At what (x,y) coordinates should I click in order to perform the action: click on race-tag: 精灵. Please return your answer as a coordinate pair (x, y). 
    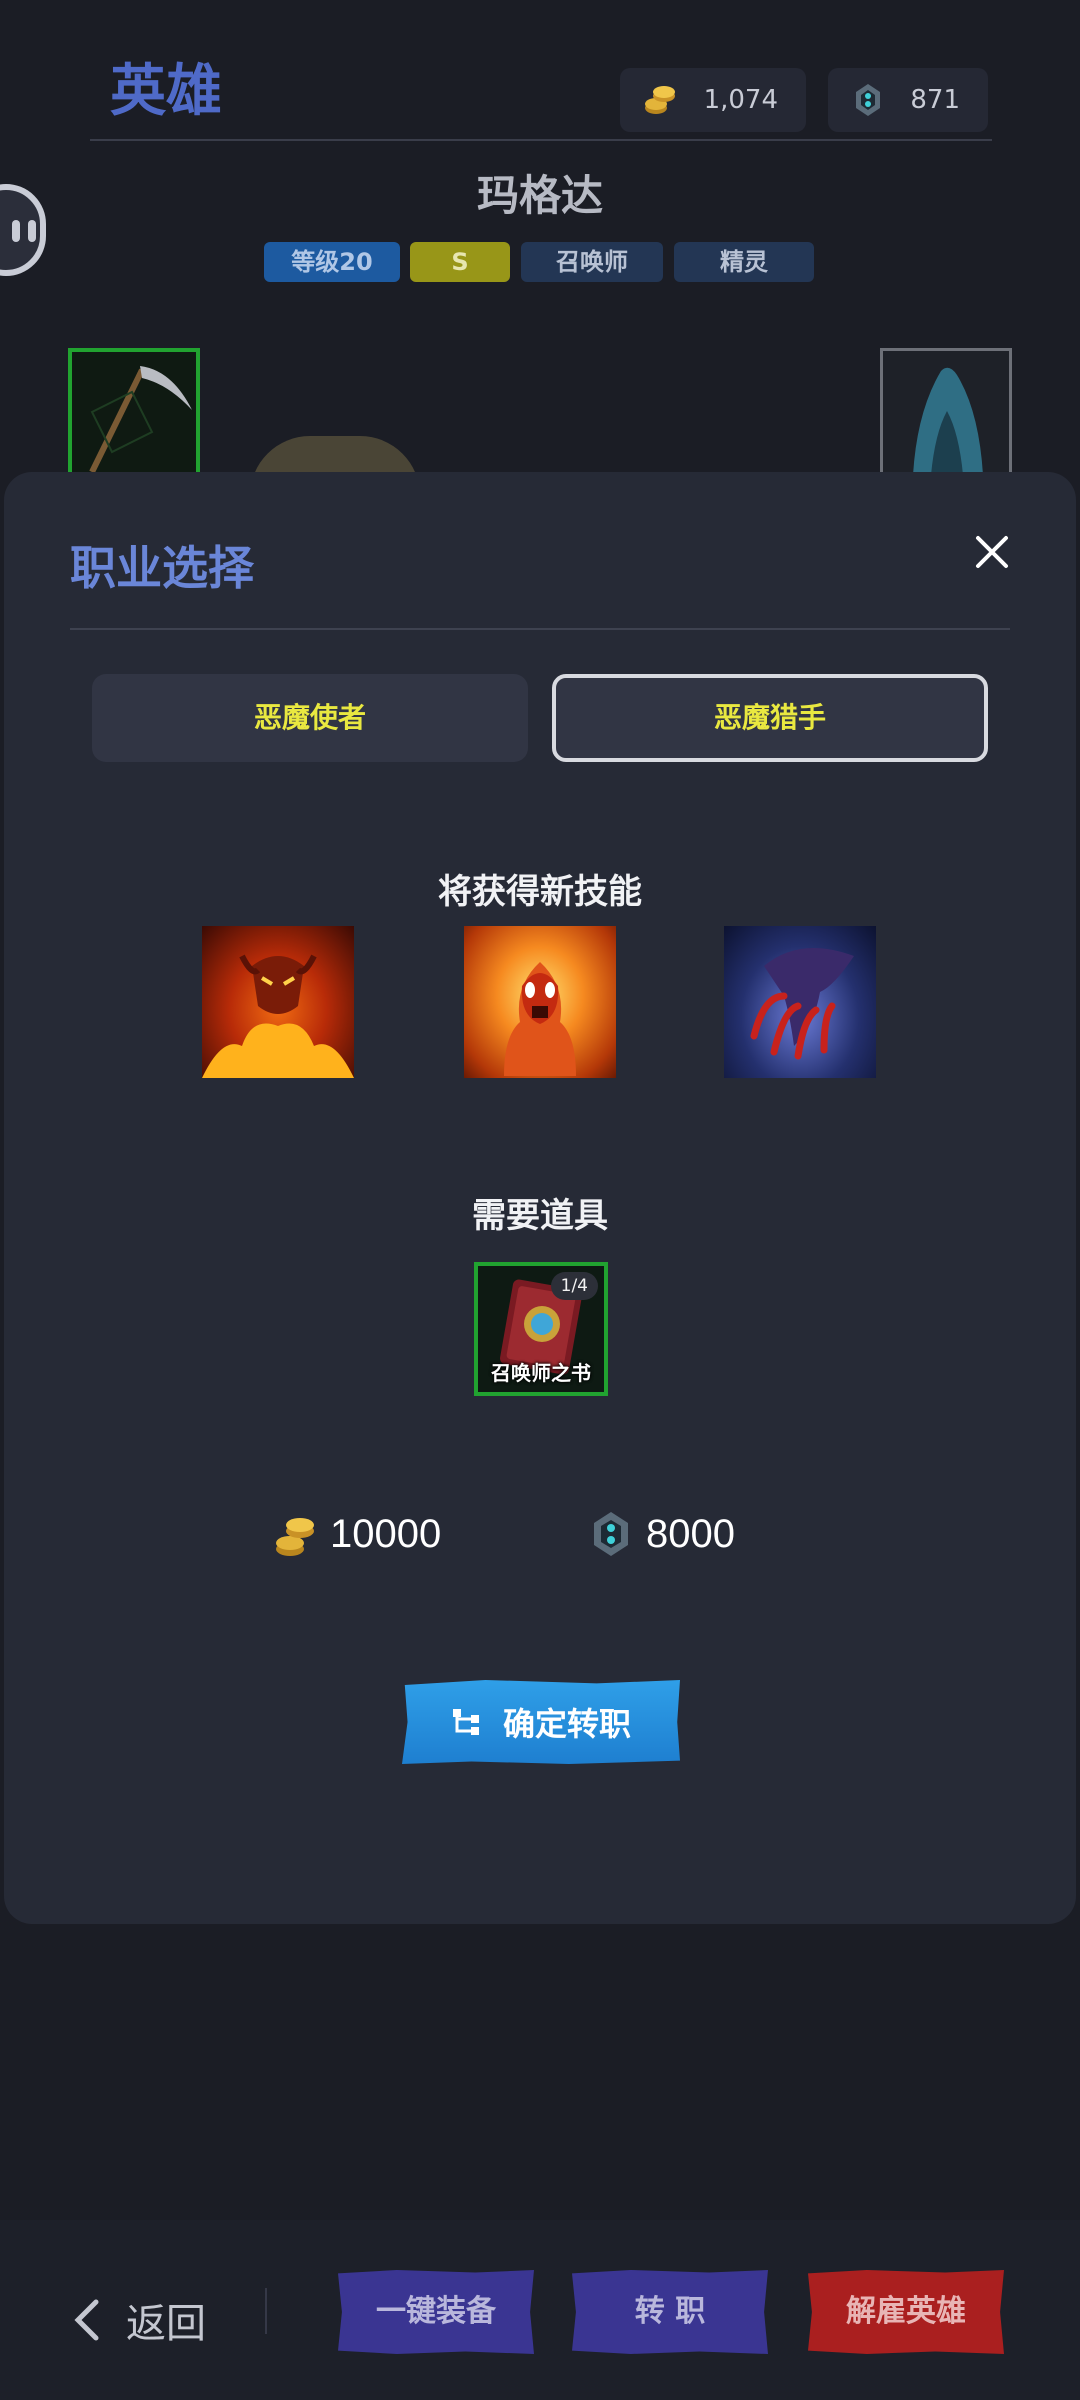
    Looking at the image, I should click on (744, 262).